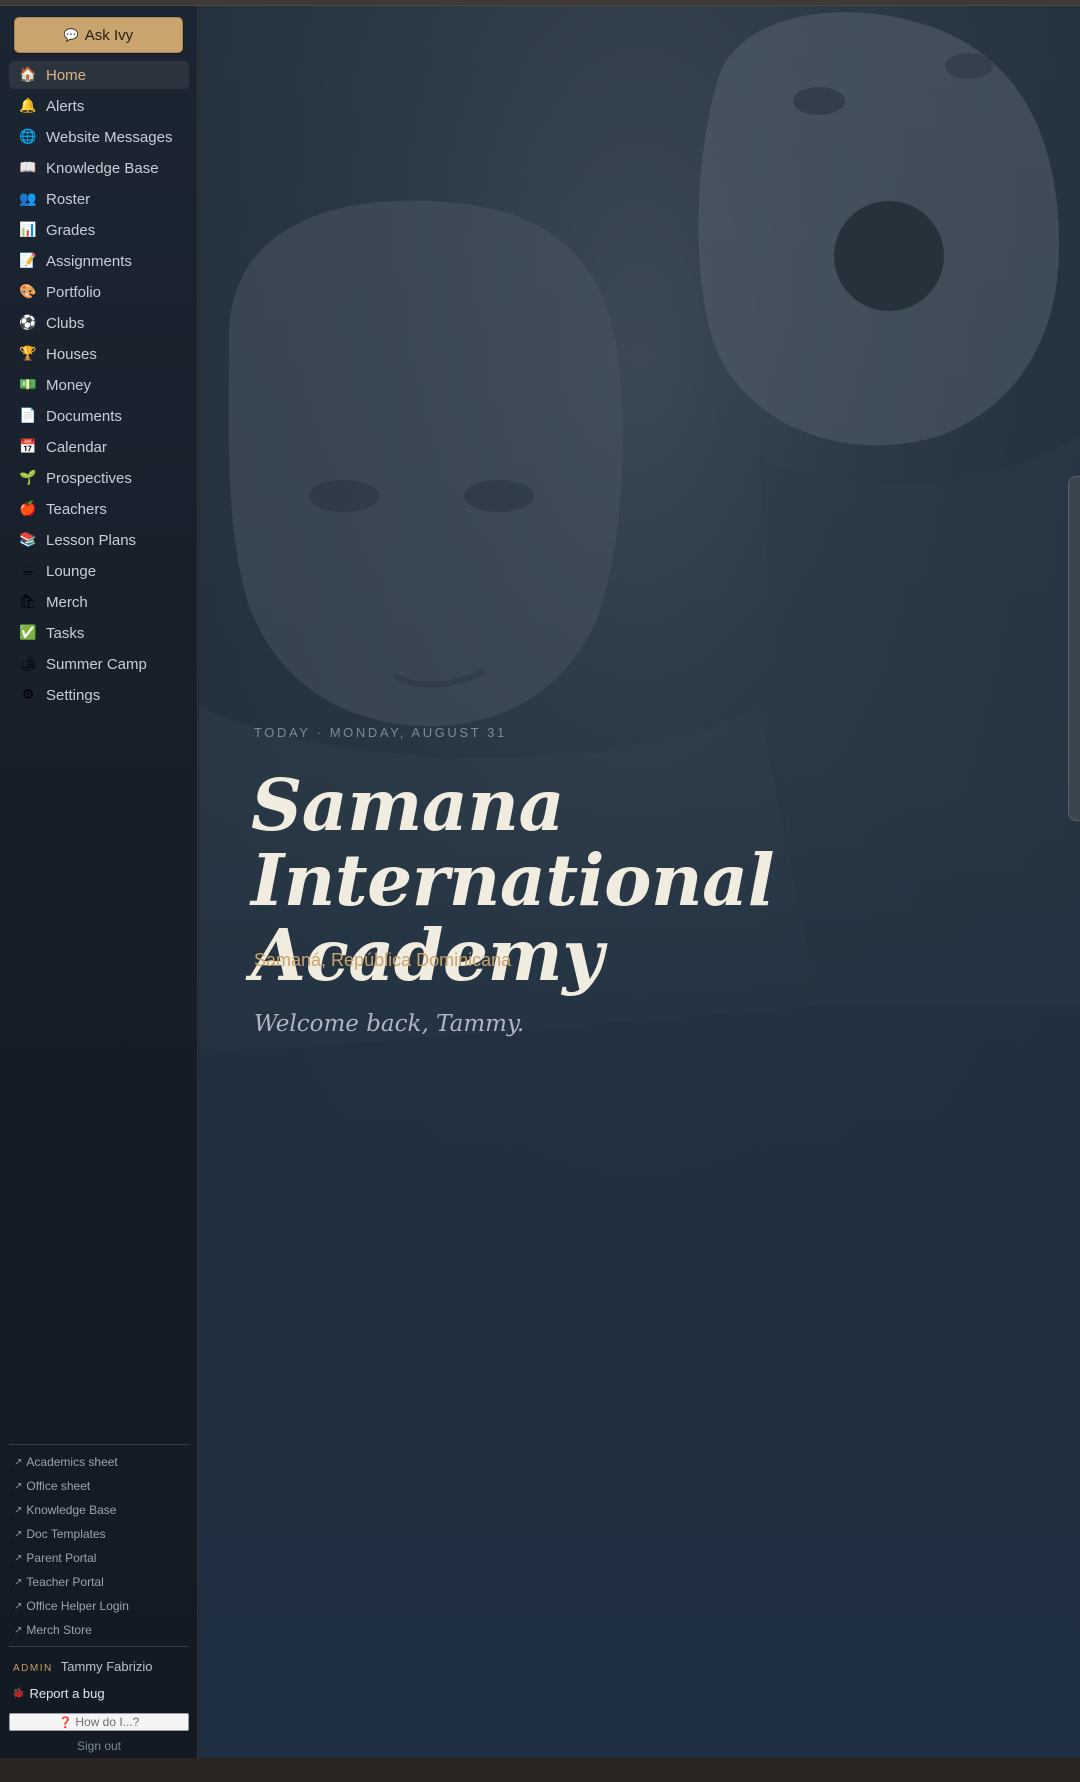  Describe the element at coordinates (66, 1462) in the screenshot. I see `external-link-academics-sheet: ↗ Academics sheet` at that location.